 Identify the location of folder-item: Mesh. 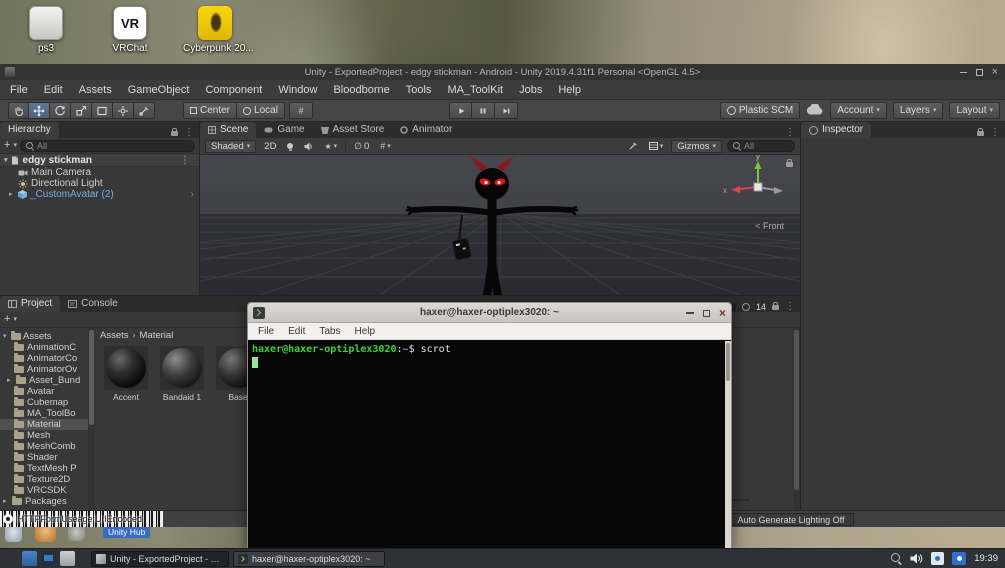
(44, 435).